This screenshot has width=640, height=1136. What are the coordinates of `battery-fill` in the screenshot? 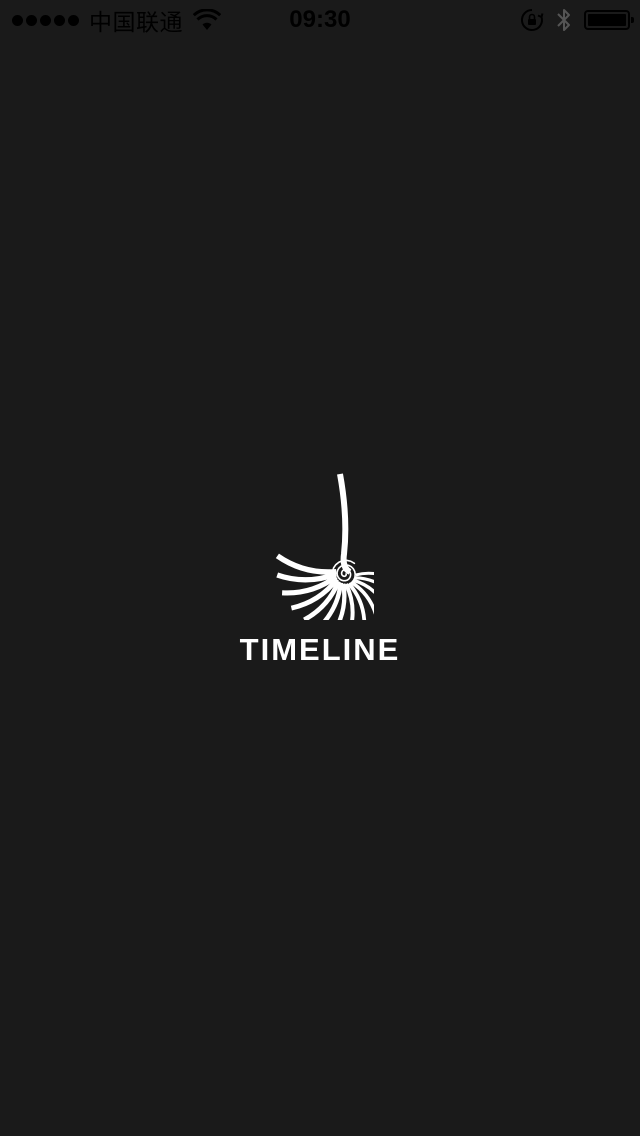 It's located at (607, 20).